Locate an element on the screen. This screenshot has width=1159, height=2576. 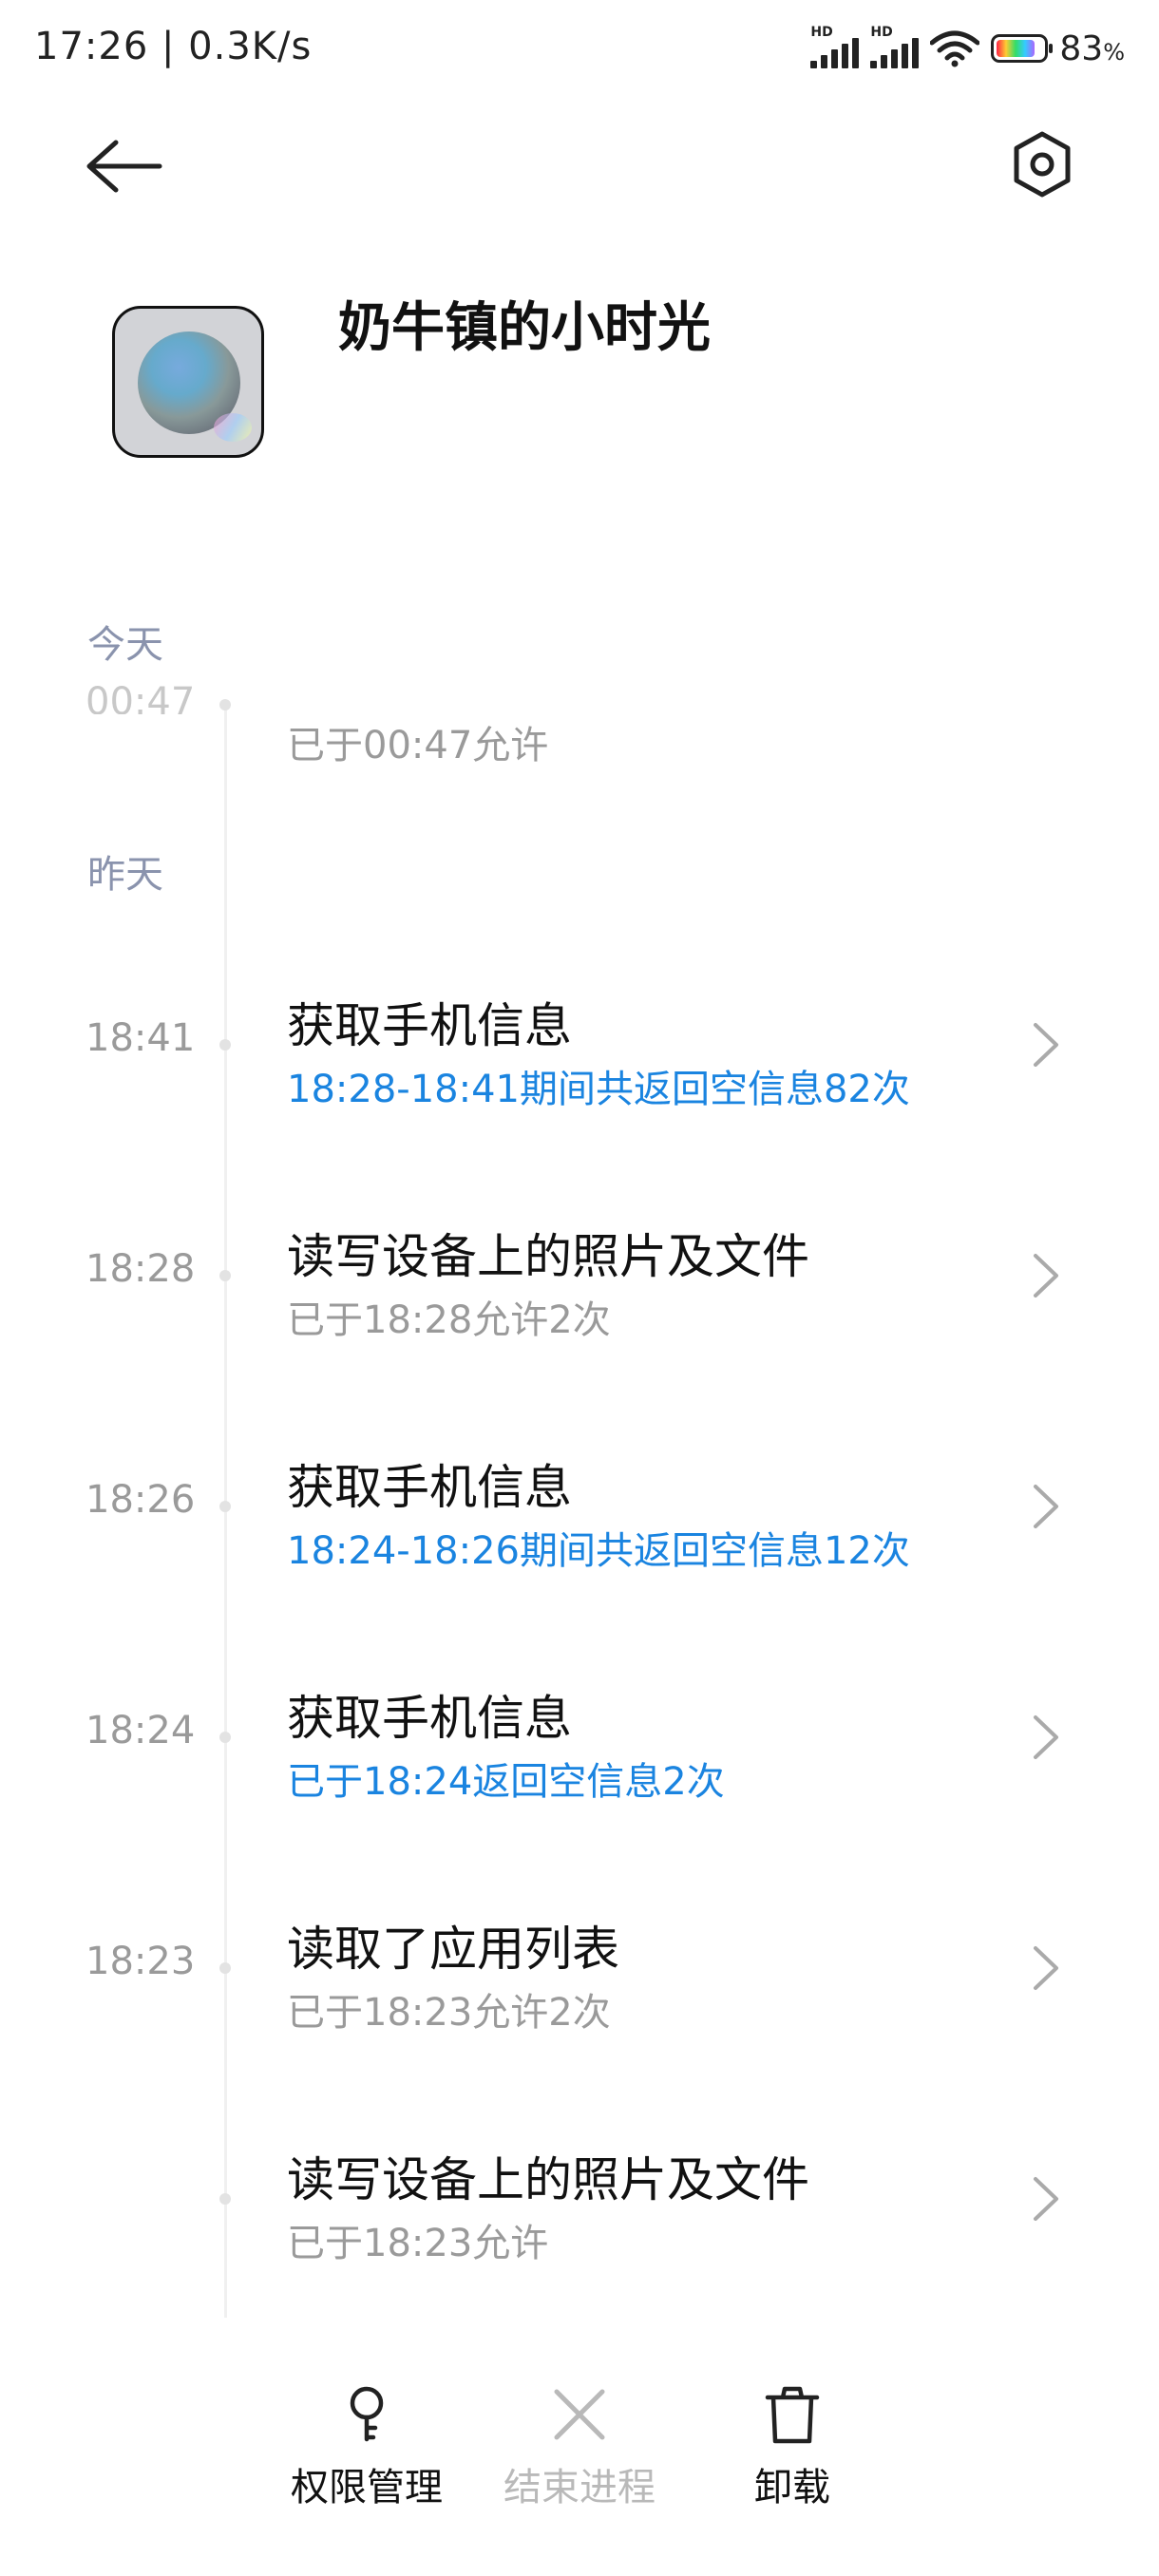
end-process-button: 结束进程 is located at coordinates (579, 2447).